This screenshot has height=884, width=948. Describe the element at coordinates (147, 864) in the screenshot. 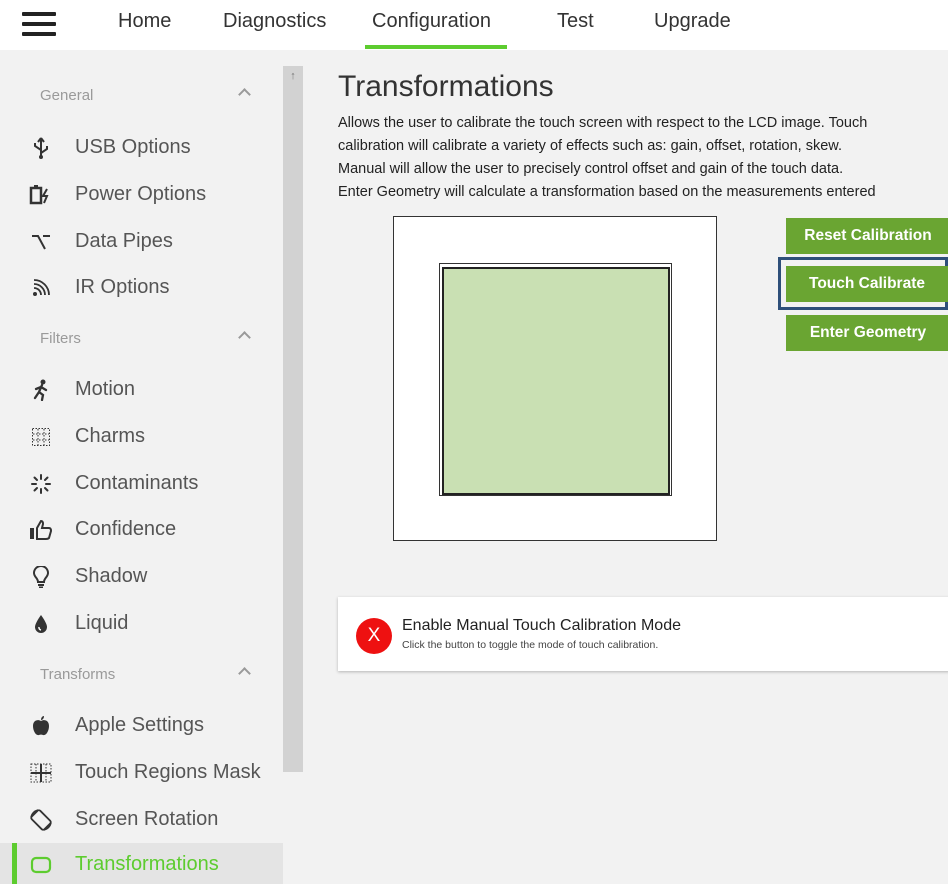

I see `sidebar-item-label: Transformations` at that location.